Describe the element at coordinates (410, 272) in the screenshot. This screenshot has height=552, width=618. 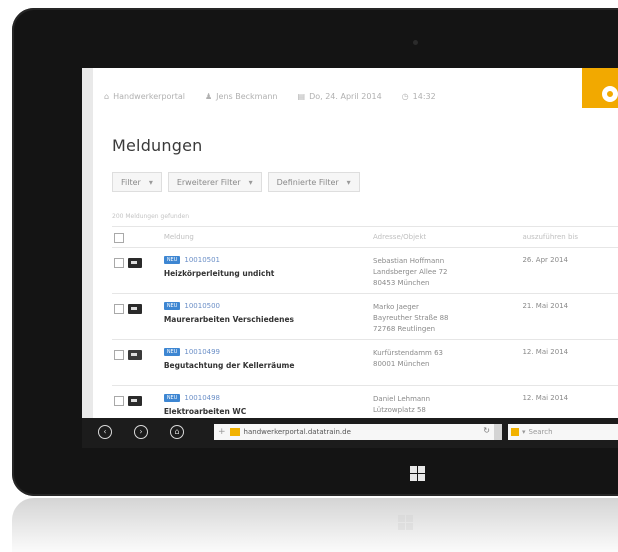
I see `address-line: Landsberger Allee 72` at that location.